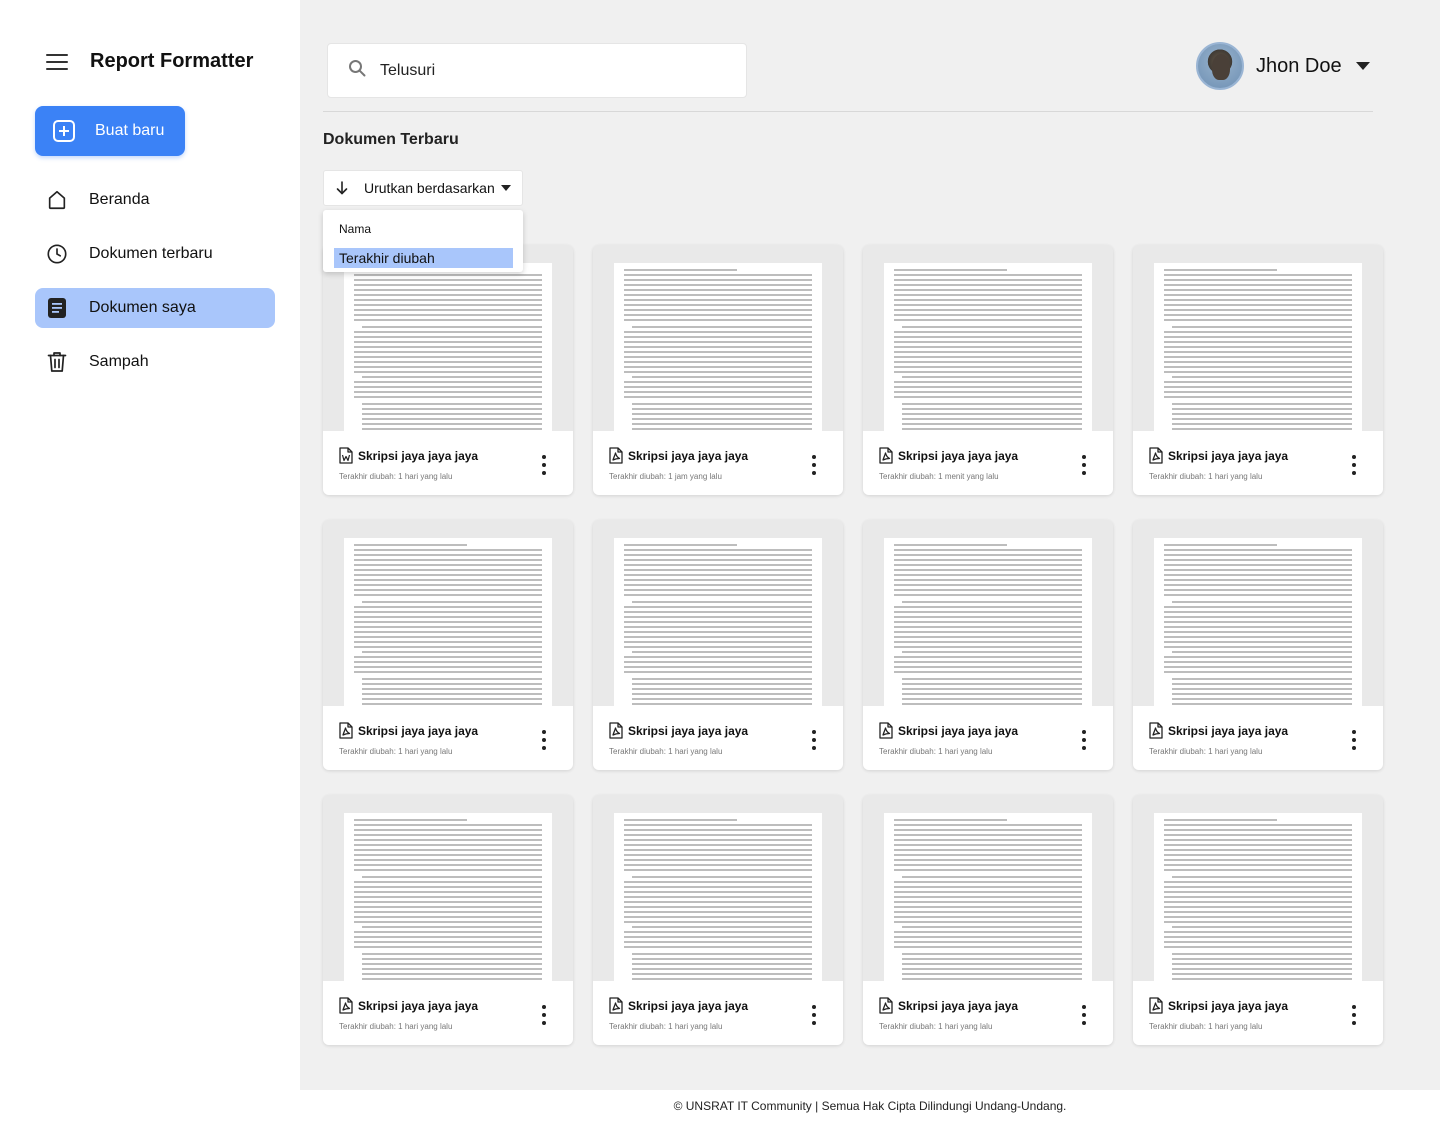 The height and width of the screenshot is (1123, 1440). Describe the element at coordinates (1283, 66) in the screenshot. I see `user-menu: Jhon Doe` at that location.